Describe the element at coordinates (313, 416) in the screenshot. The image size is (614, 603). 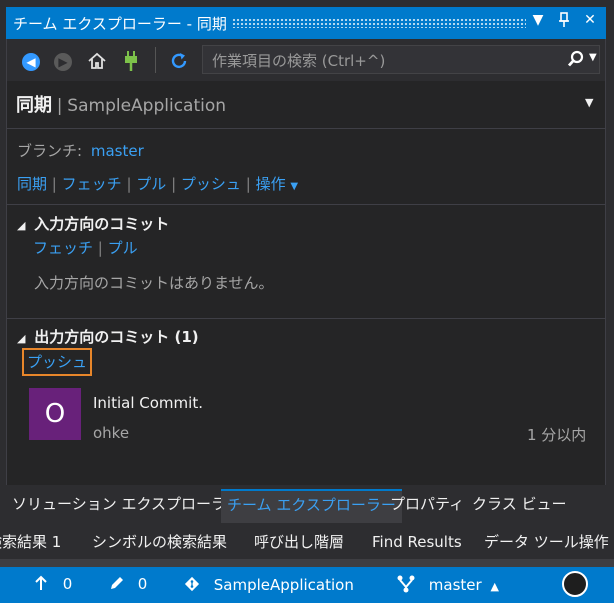
I see `commit-list-item: O Initial Commit. ohke 1 分以内` at that location.